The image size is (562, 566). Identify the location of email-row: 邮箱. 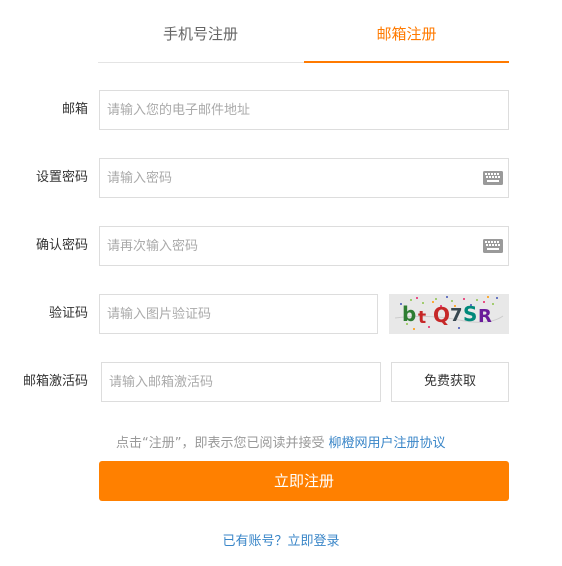
(281, 110).